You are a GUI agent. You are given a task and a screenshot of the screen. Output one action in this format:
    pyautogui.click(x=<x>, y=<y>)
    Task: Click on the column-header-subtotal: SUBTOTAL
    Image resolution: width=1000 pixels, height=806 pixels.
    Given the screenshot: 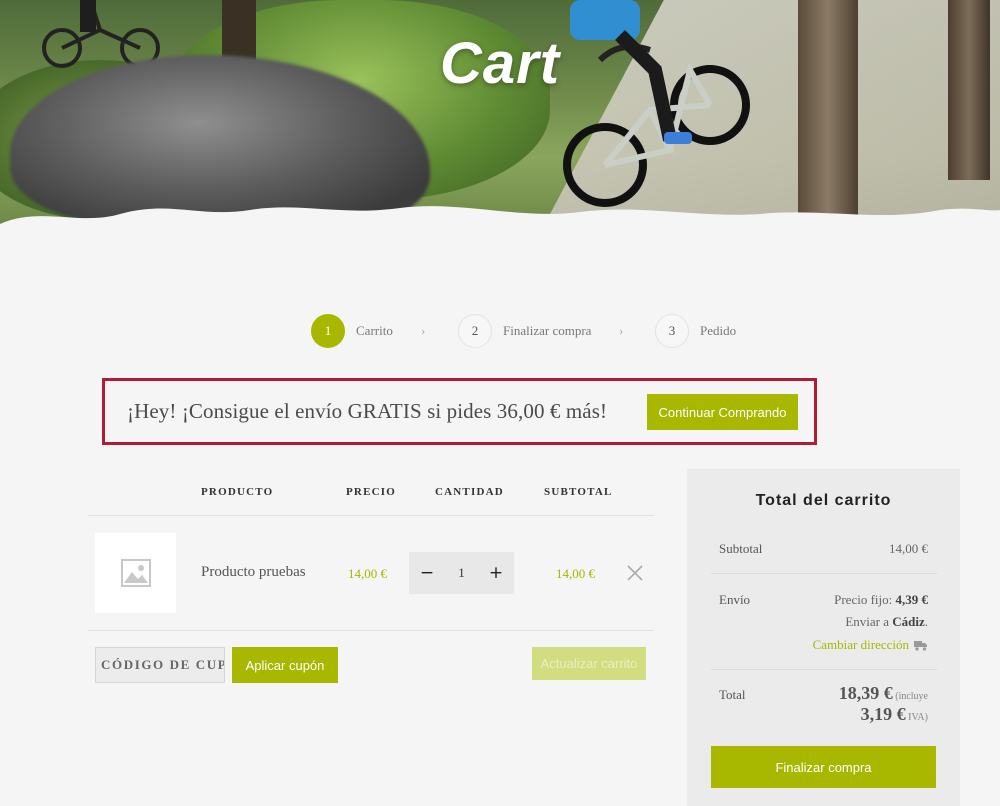 What is the action you would take?
    pyautogui.click(x=578, y=492)
    